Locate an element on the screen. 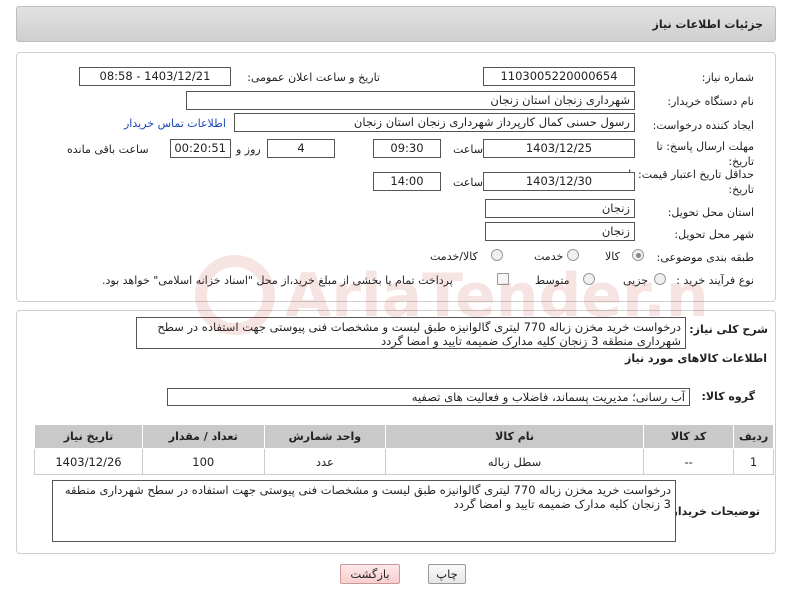  table-row: 1 -- سطل زباله عدد 100 1403/12/26 is located at coordinates (404, 461).